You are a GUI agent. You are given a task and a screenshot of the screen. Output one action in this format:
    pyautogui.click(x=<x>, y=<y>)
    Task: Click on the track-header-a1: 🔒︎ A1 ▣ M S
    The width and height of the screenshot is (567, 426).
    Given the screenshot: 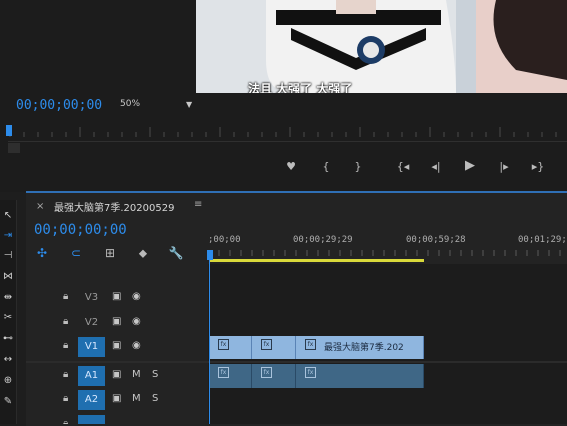 What is the action you would take?
    pyautogui.click(x=117, y=376)
    